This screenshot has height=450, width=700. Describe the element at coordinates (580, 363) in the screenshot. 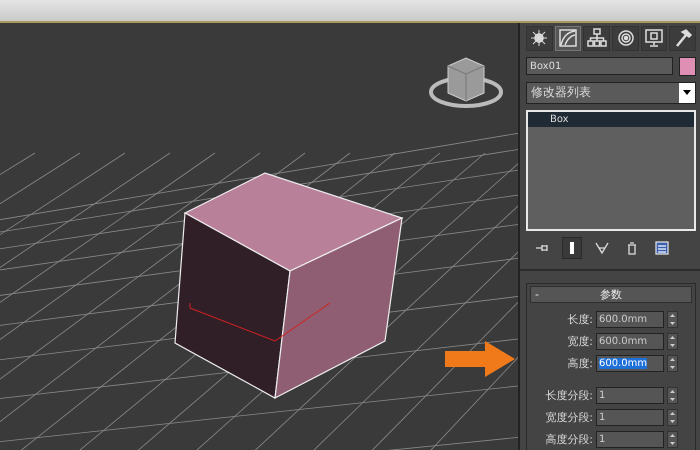

I see `param-label: 高度:` at that location.